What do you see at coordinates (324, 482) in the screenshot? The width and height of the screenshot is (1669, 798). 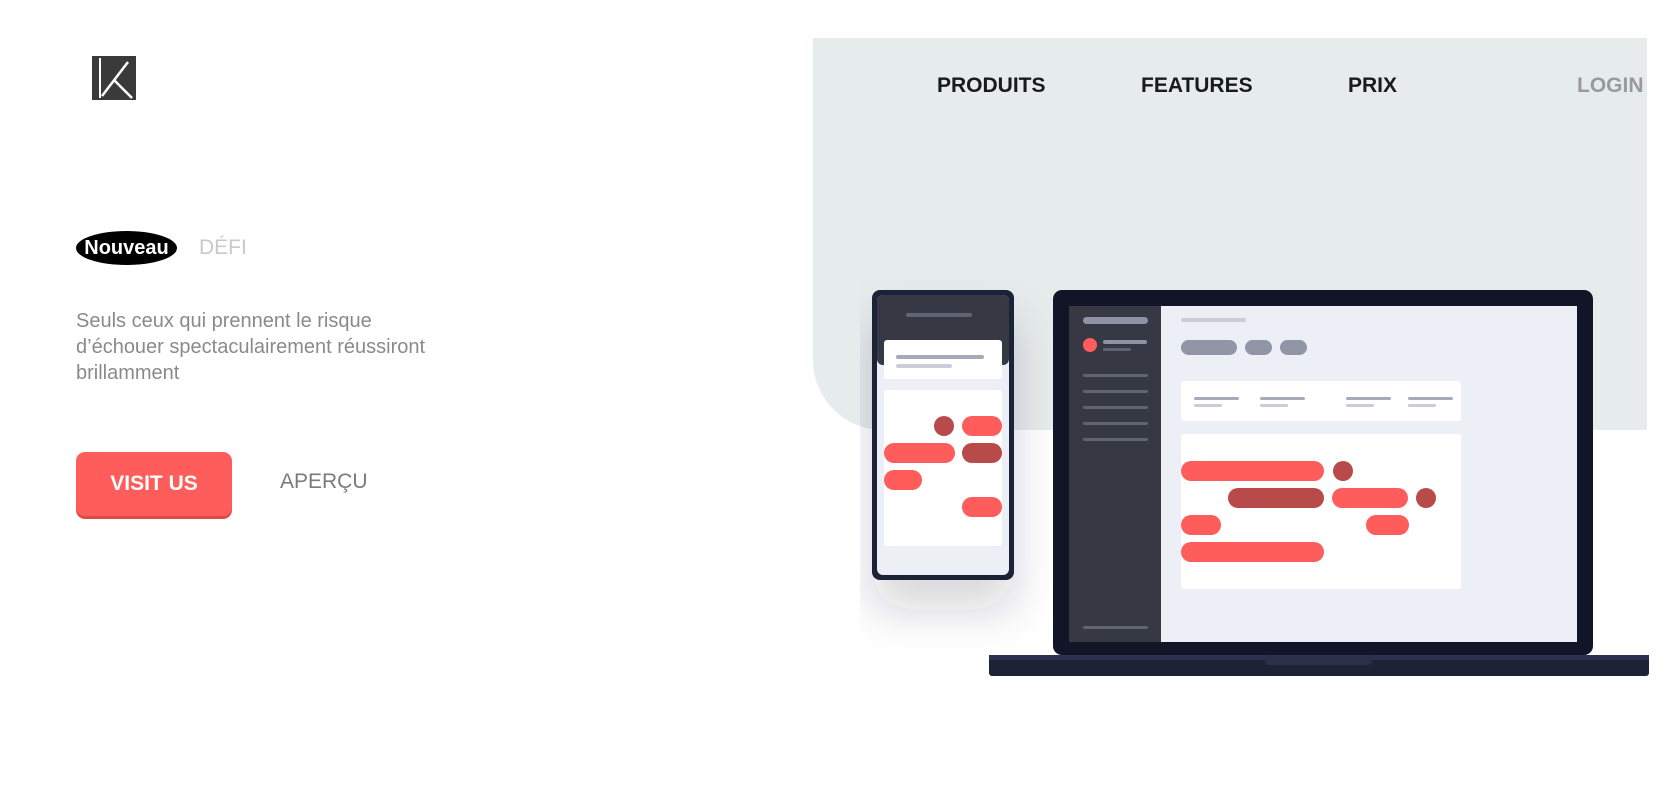 I see `apercu-link: APERÇU` at bounding box center [324, 482].